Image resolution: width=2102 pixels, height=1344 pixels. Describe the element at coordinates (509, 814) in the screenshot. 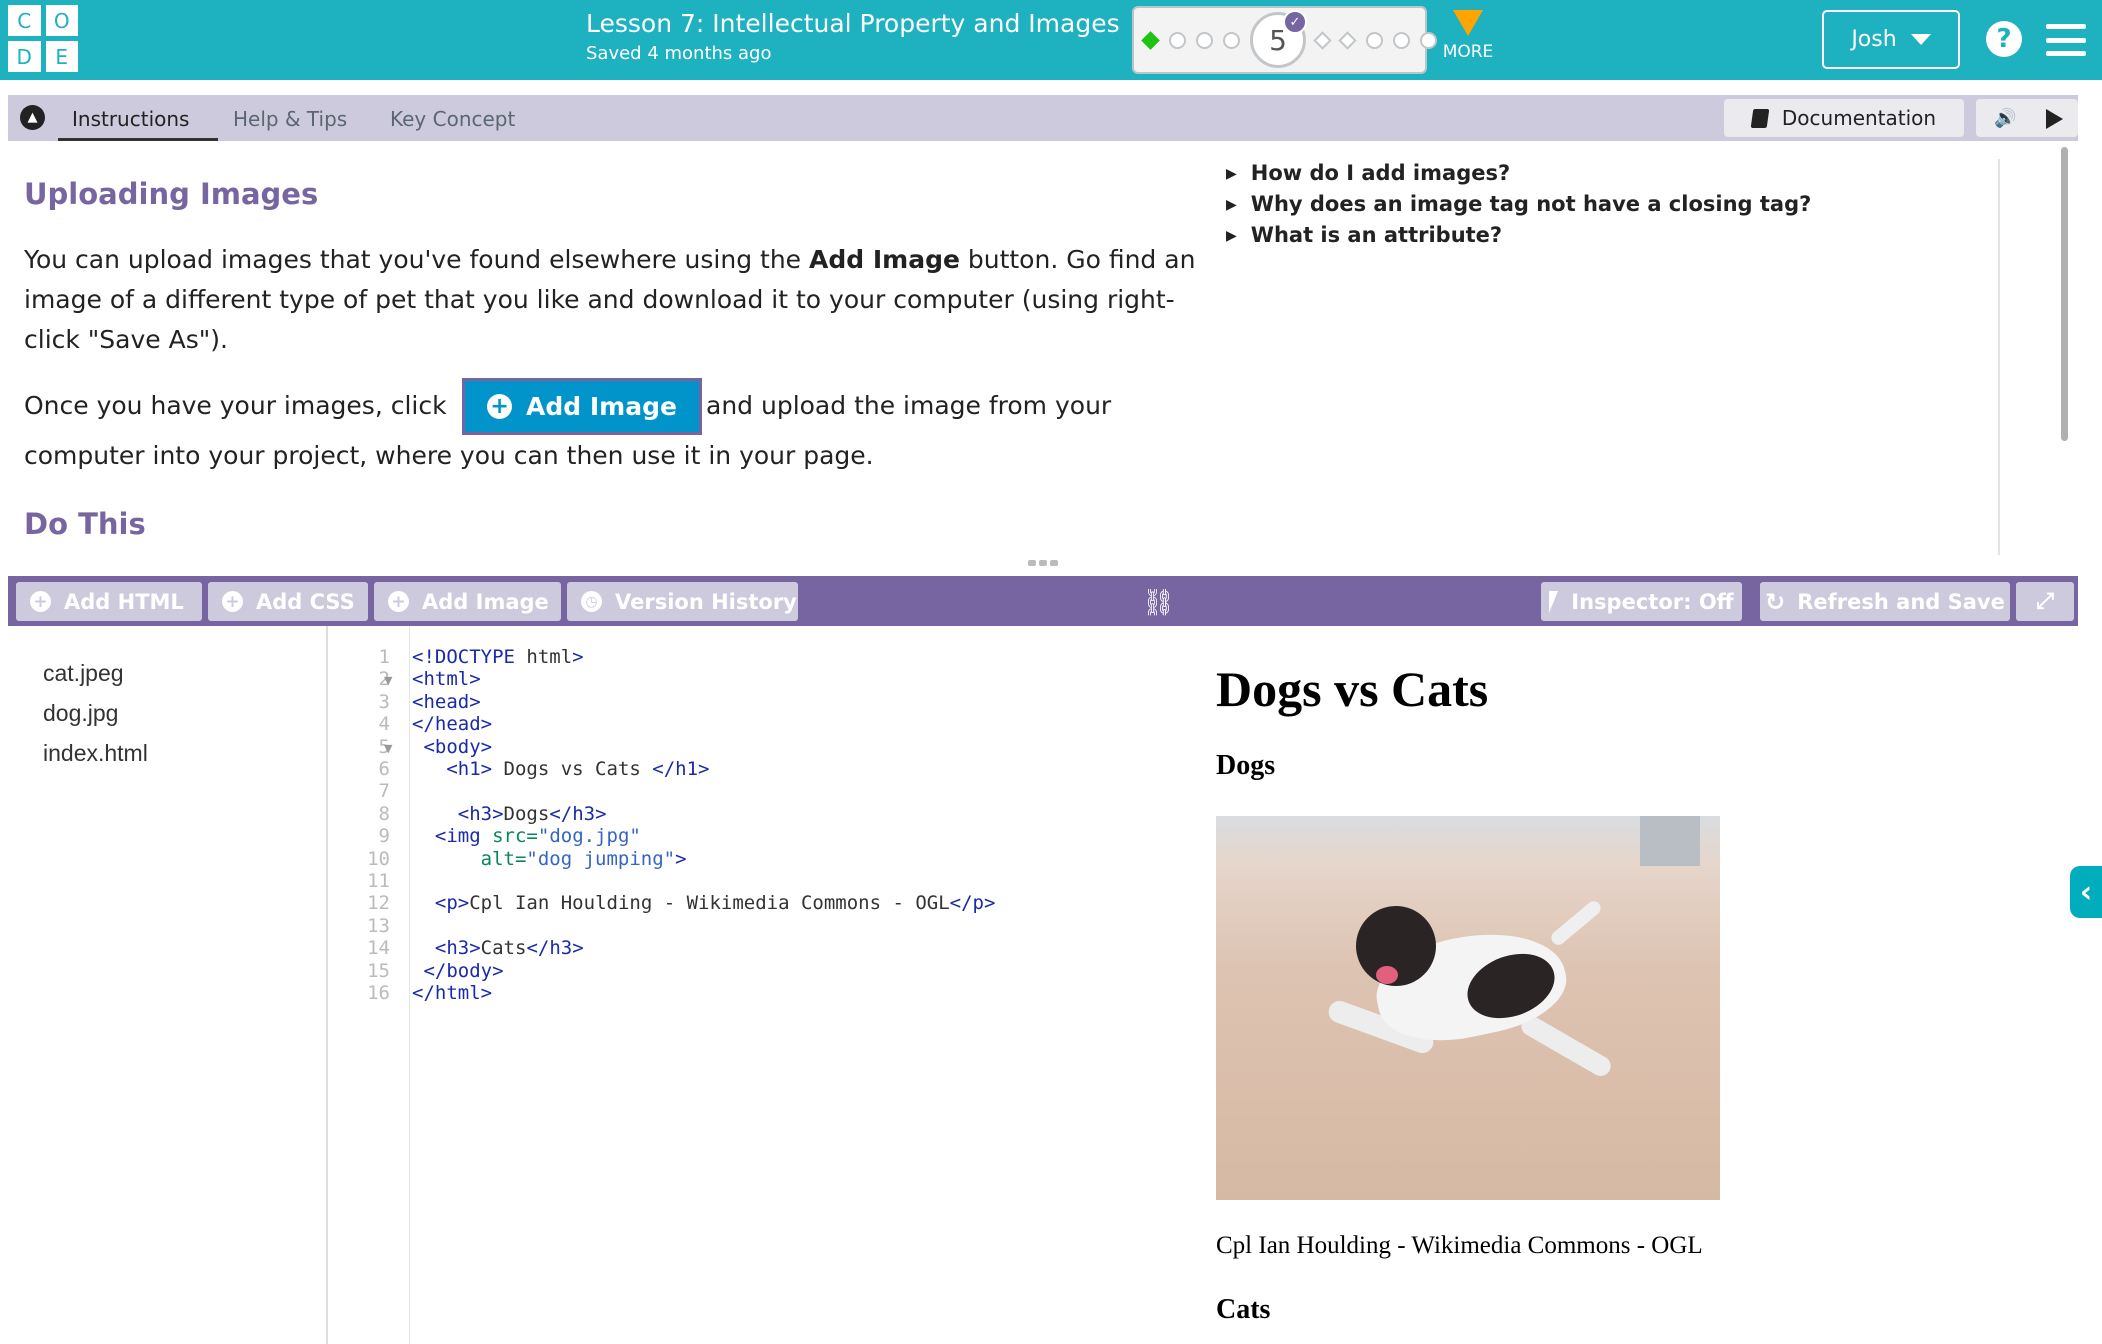

I see `code-line: <h3>Dogs</h3>` at that location.